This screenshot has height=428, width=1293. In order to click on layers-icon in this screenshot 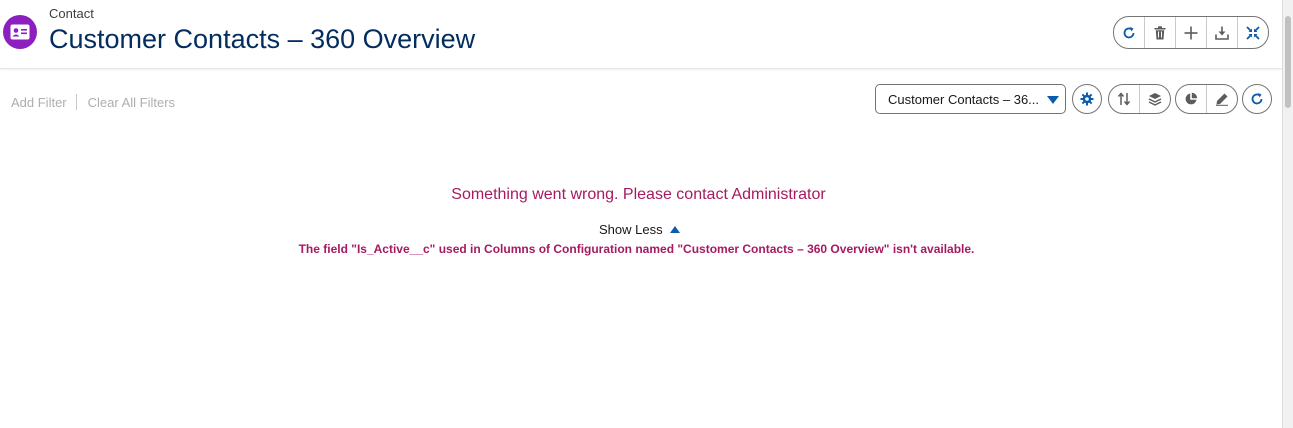, I will do `click(1155, 99)`.